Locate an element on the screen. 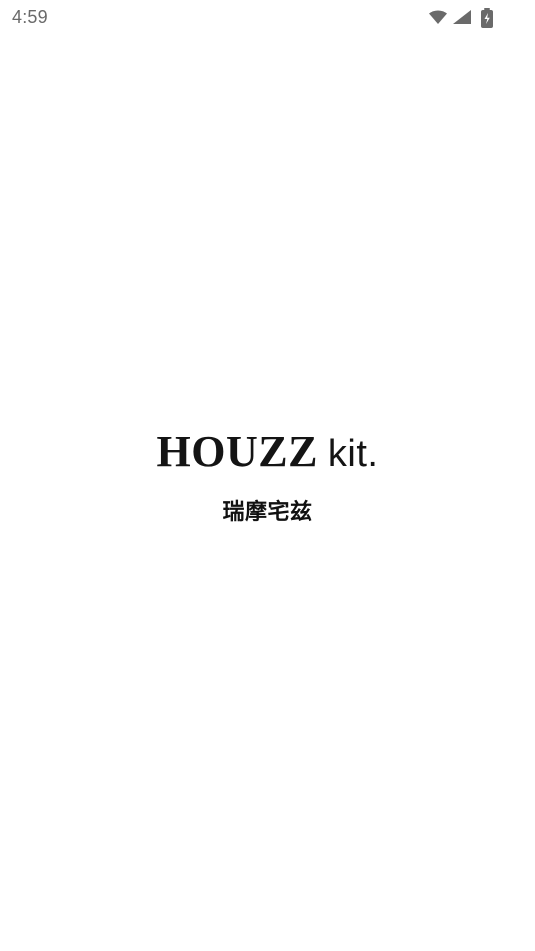 The height and width of the screenshot is (951, 535). brand-name-sub: kit. is located at coordinates (353, 454).